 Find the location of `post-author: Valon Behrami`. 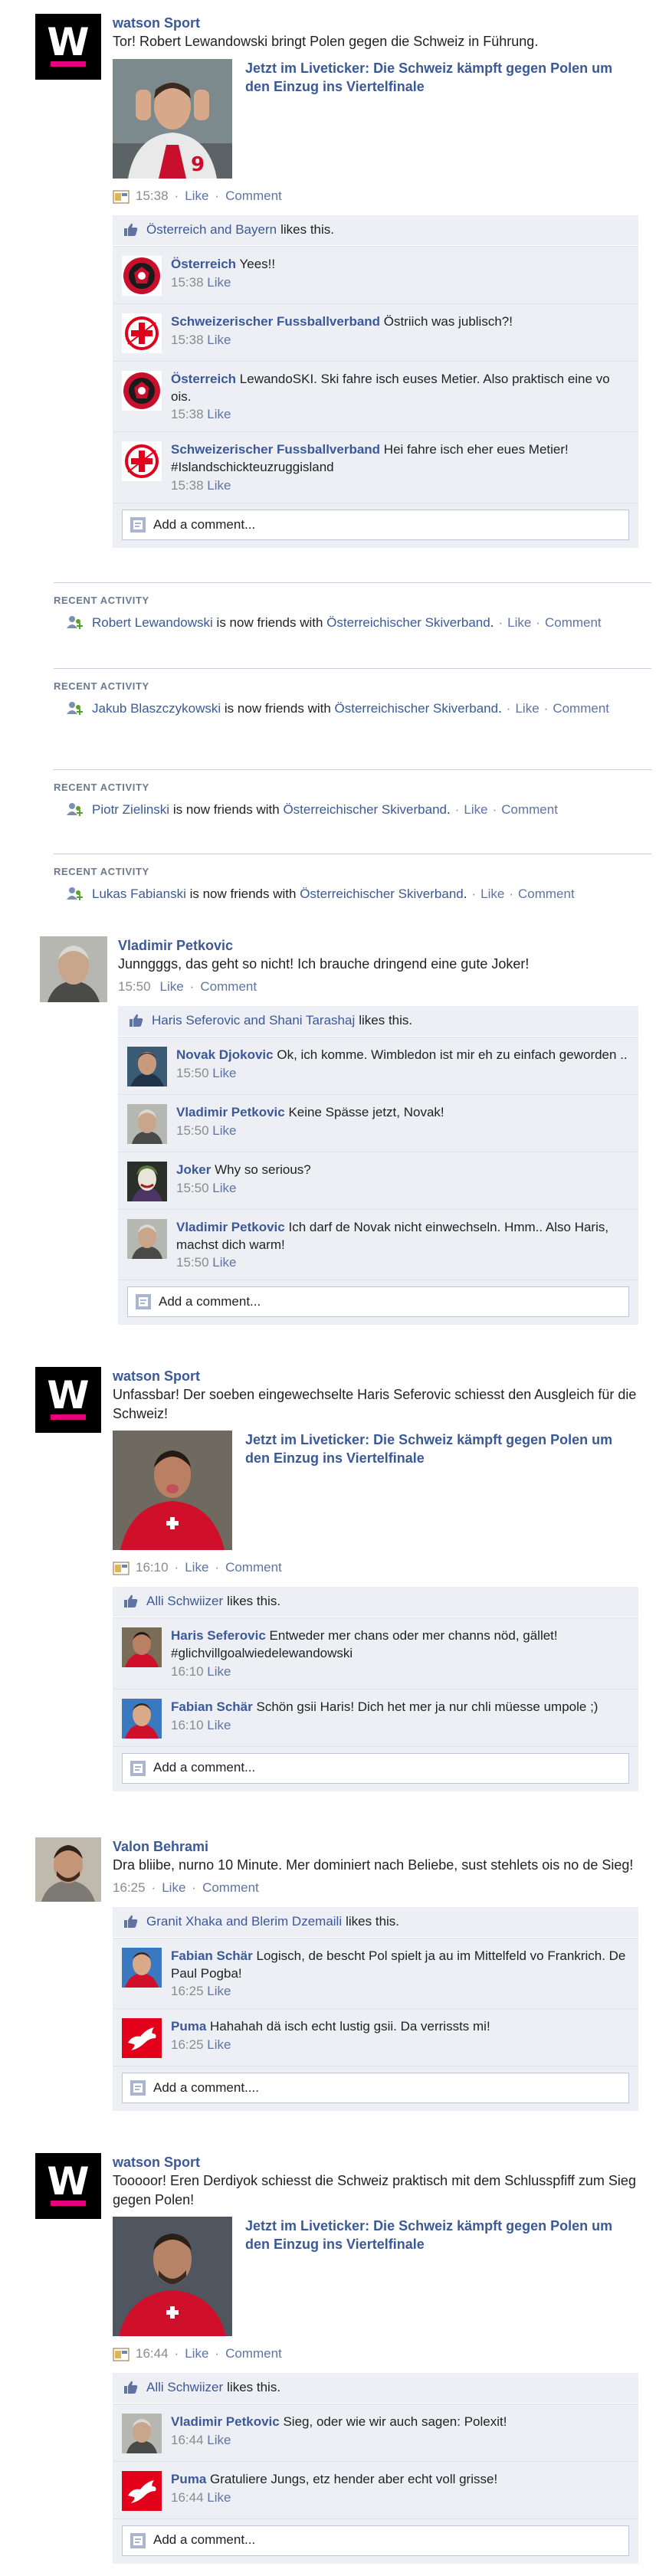

post-author: Valon Behrami is located at coordinates (375, 1846).